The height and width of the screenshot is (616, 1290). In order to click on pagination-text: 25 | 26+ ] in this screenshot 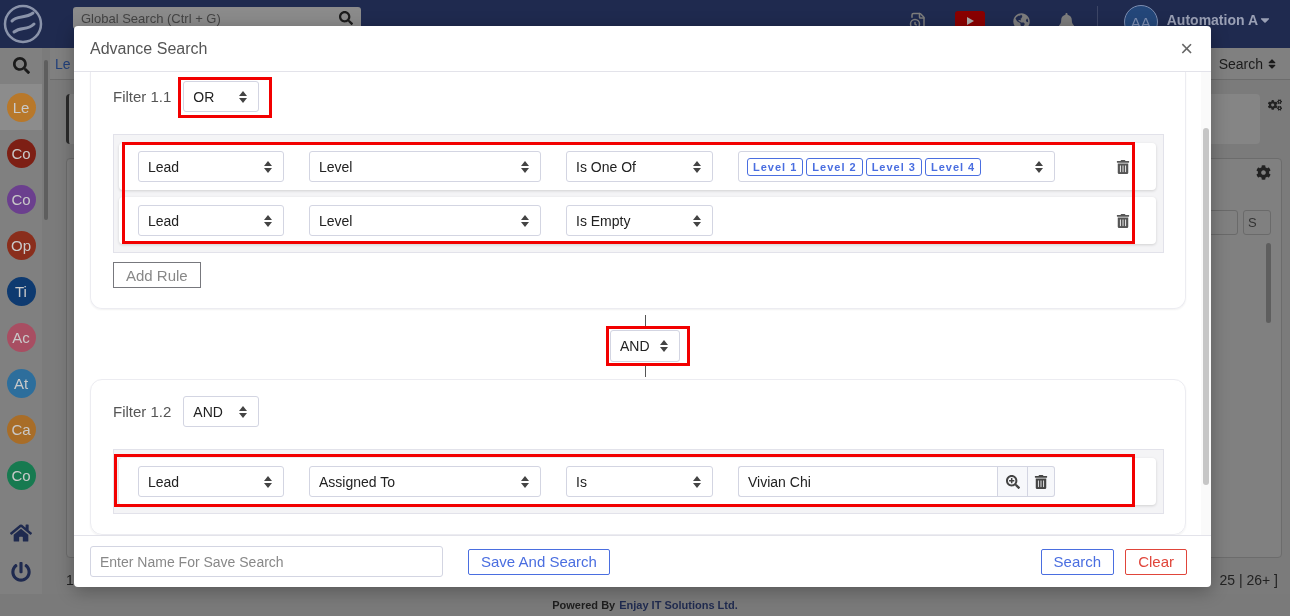, I will do `click(1248, 580)`.